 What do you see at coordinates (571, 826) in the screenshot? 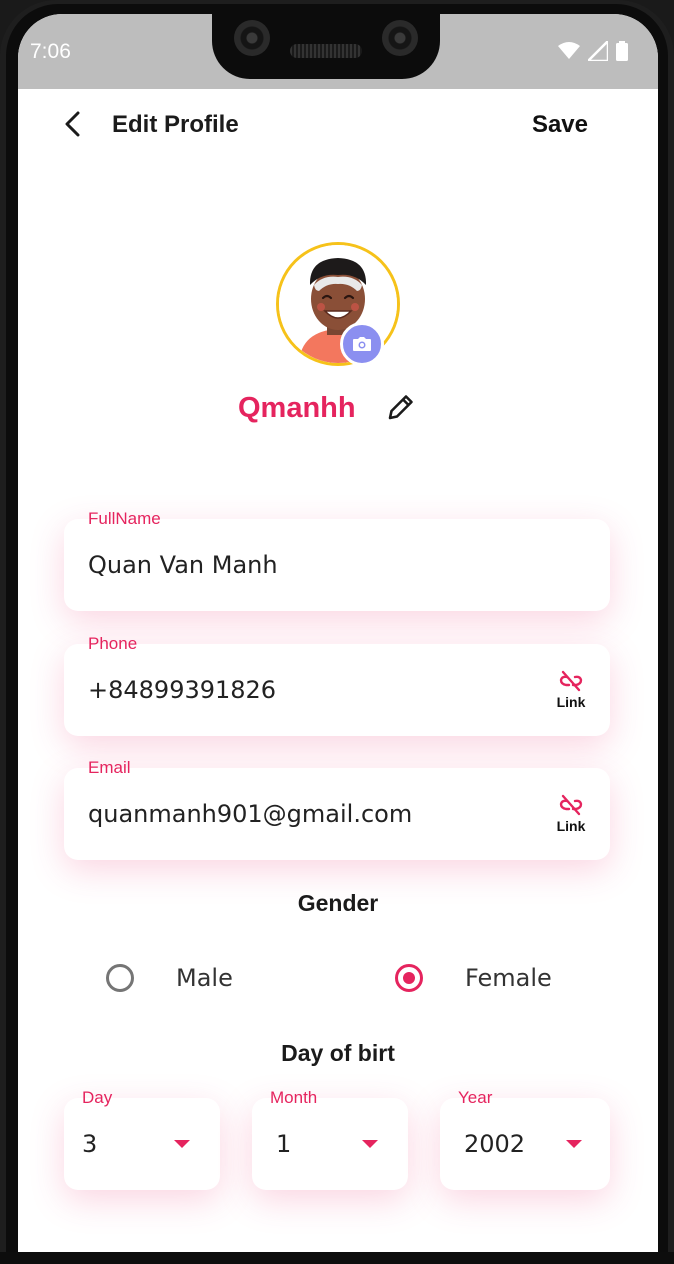
I see `email-link-label: Link` at bounding box center [571, 826].